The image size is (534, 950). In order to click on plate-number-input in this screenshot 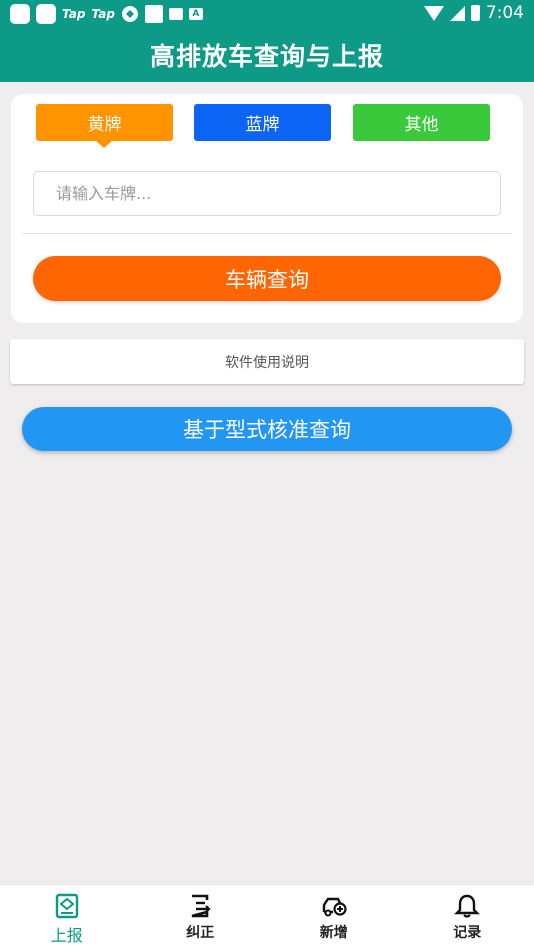, I will do `click(267, 193)`.